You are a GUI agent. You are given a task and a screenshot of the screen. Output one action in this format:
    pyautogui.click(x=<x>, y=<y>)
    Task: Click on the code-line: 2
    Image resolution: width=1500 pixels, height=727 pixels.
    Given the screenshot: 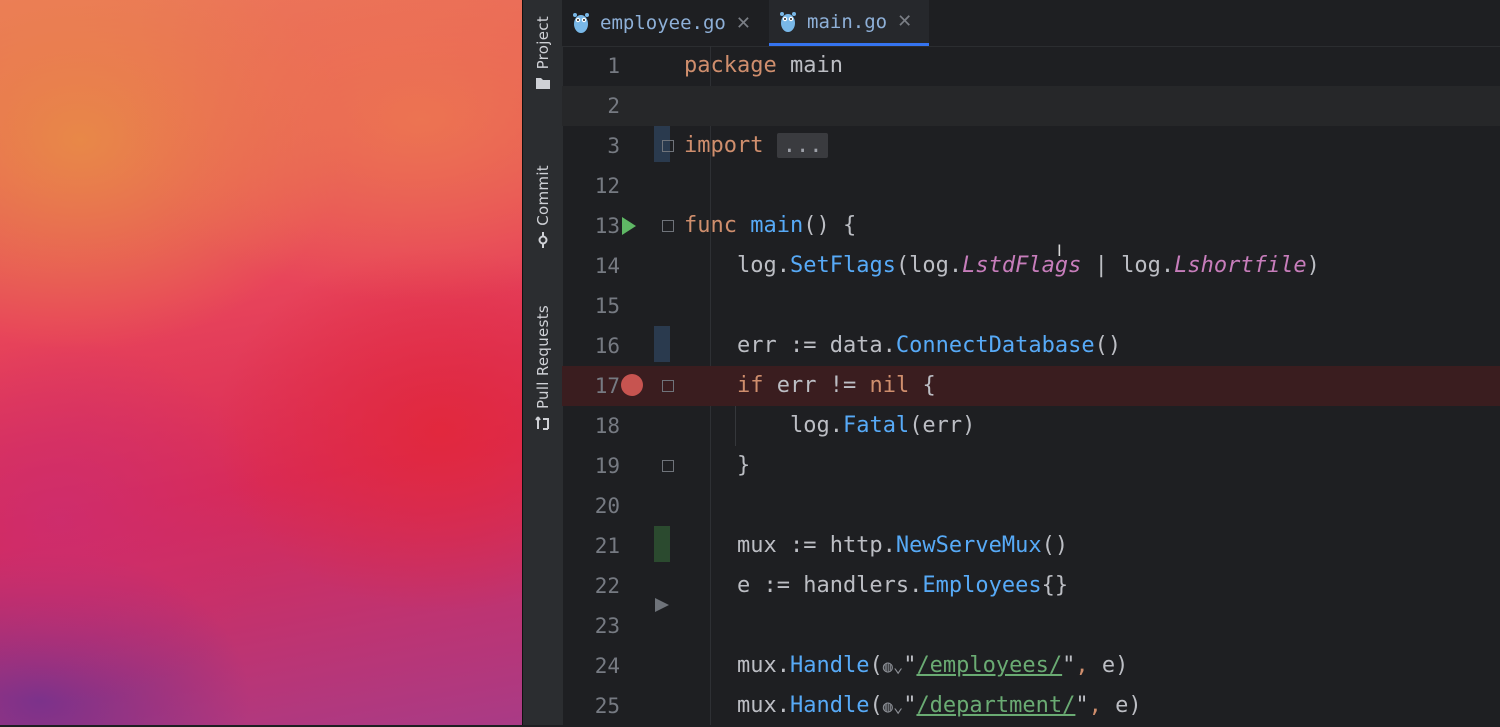 What is the action you would take?
    pyautogui.click(x=1031, y=106)
    